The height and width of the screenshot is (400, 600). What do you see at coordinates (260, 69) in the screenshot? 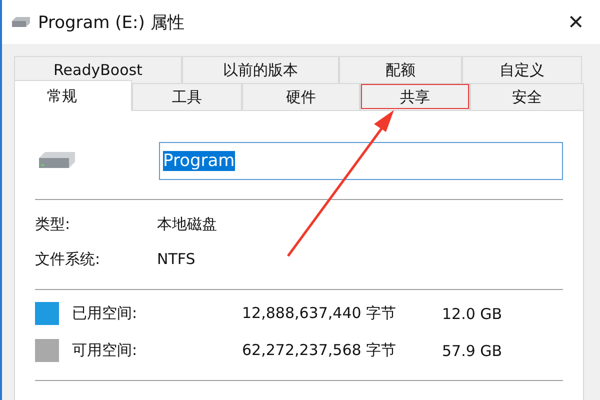
I see `tab: 以前的版本` at bounding box center [260, 69].